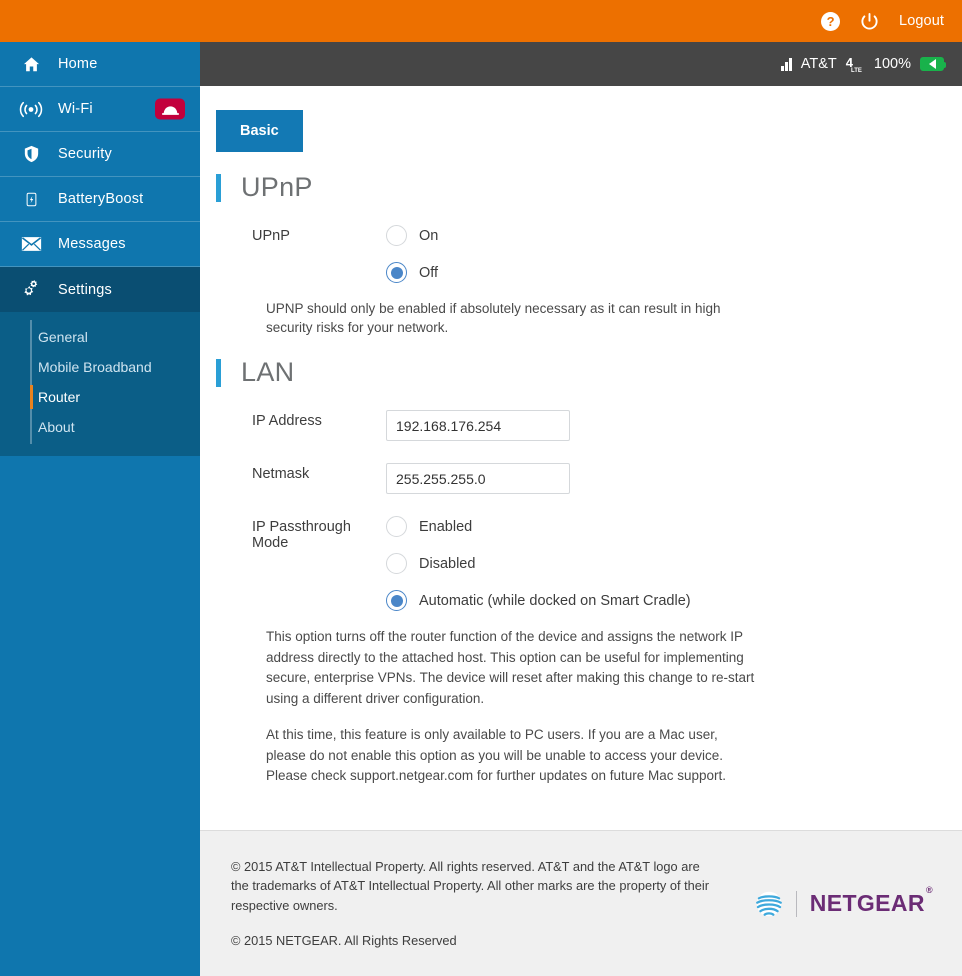 The width and height of the screenshot is (962, 976). What do you see at coordinates (281, 474) in the screenshot?
I see `netmask-label: Netmask` at bounding box center [281, 474].